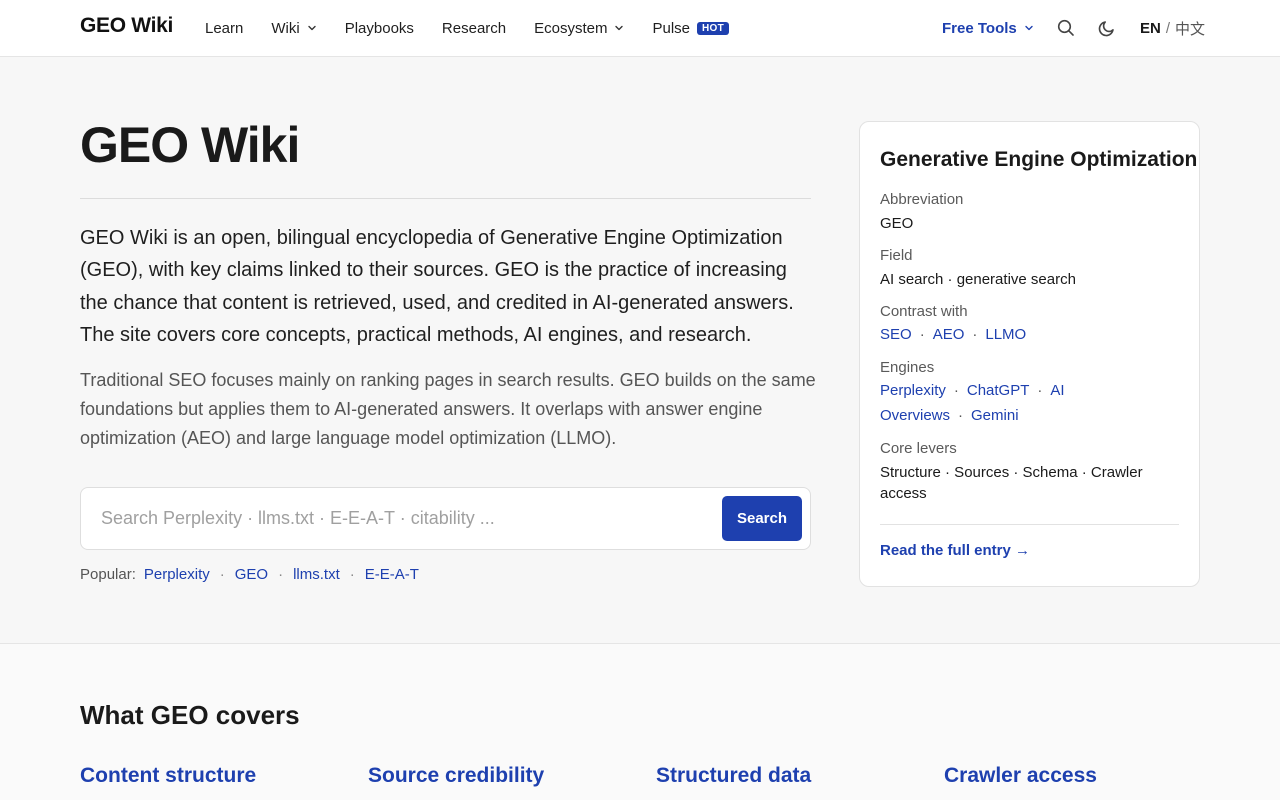 This screenshot has height=800, width=1280. Describe the element at coordinates (190, 145) in the screenshot. I see `page-title: GEO Wiki` at that location.